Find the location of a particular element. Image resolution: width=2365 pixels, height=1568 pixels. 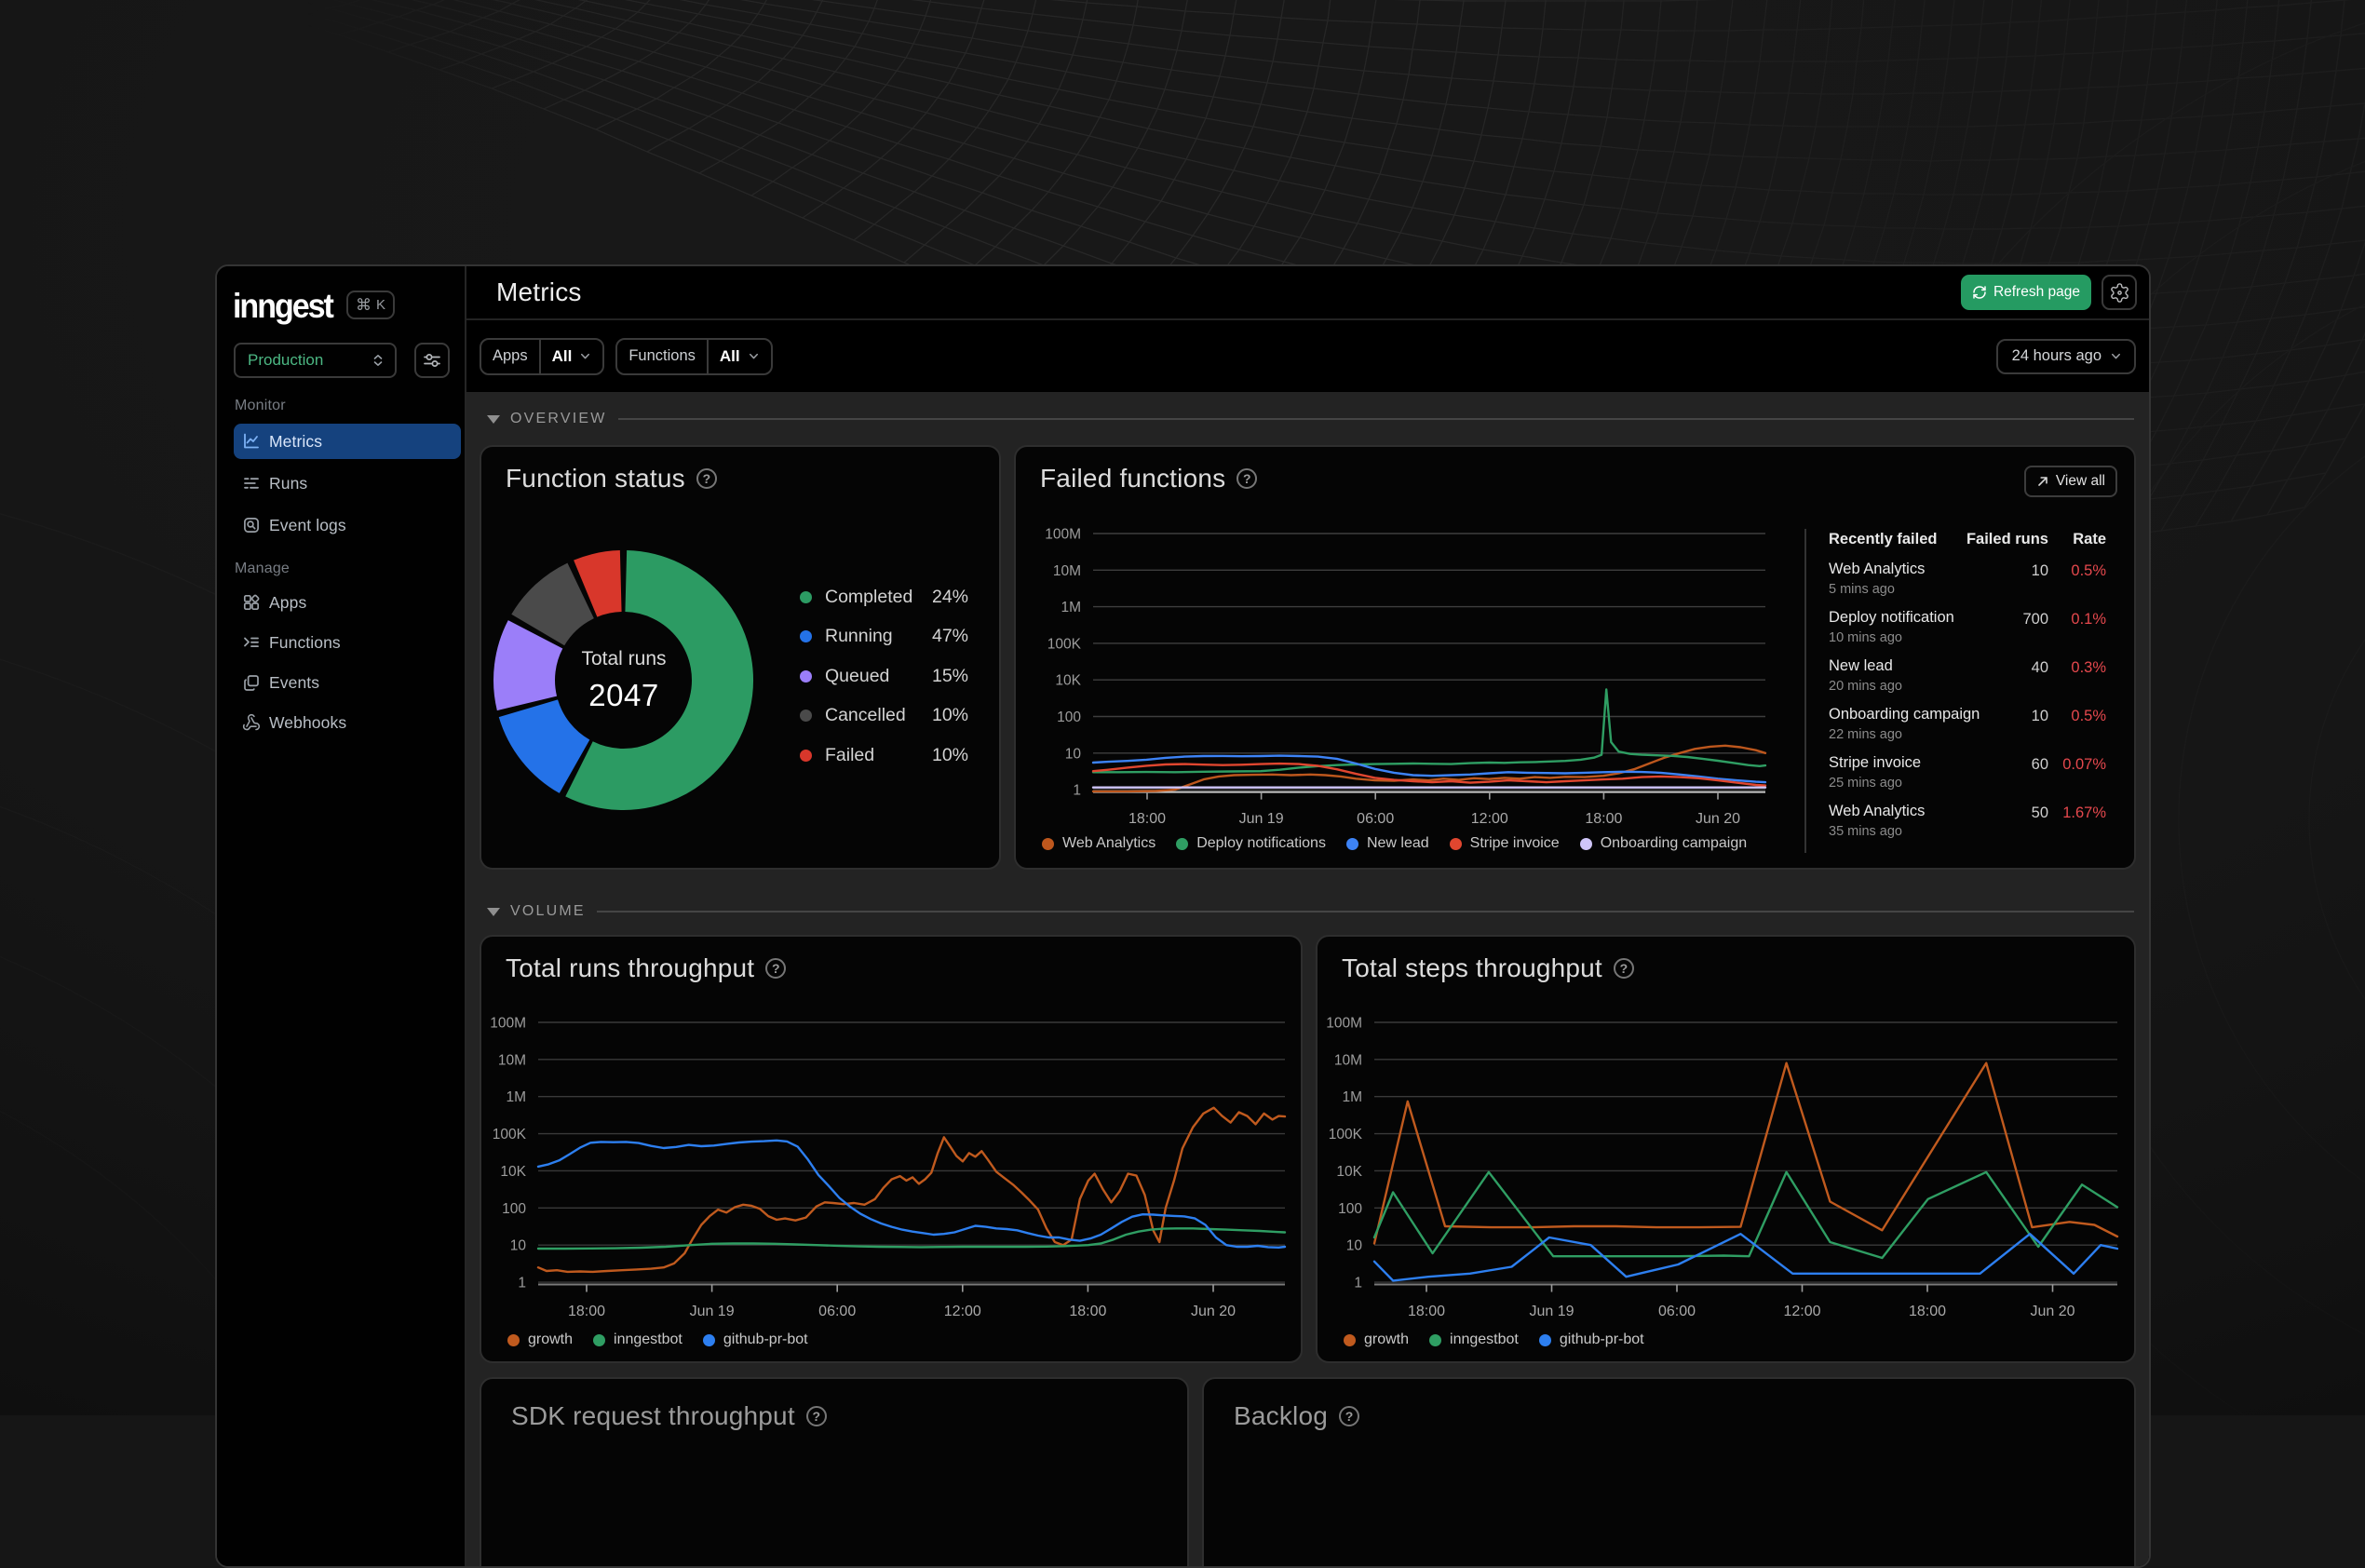

recently-failed-row: Web Analytics 5 mins ago 10 0.5% is located at coordinates (1967, 579).